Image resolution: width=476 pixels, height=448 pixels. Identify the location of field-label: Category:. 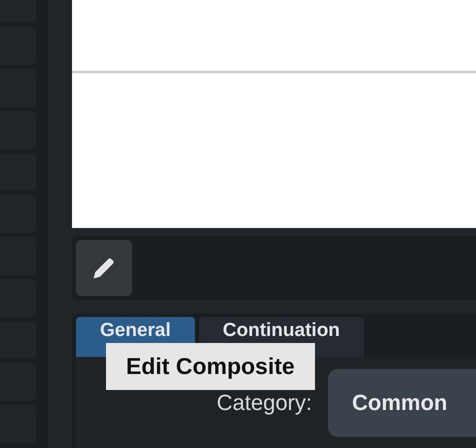
(264, 403).